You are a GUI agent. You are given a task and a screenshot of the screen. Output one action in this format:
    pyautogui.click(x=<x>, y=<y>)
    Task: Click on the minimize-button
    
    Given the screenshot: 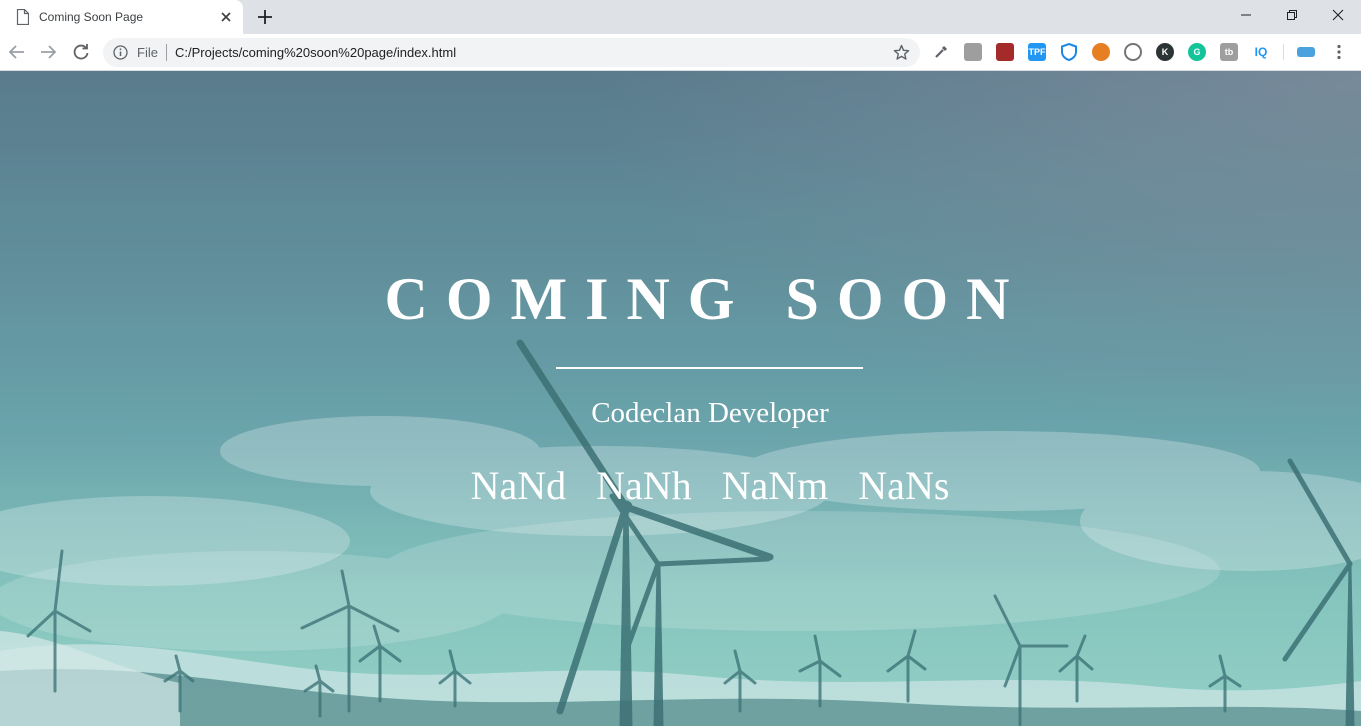 What is the action you would take?
    pyautogui.click(x=1246, y=15)
    